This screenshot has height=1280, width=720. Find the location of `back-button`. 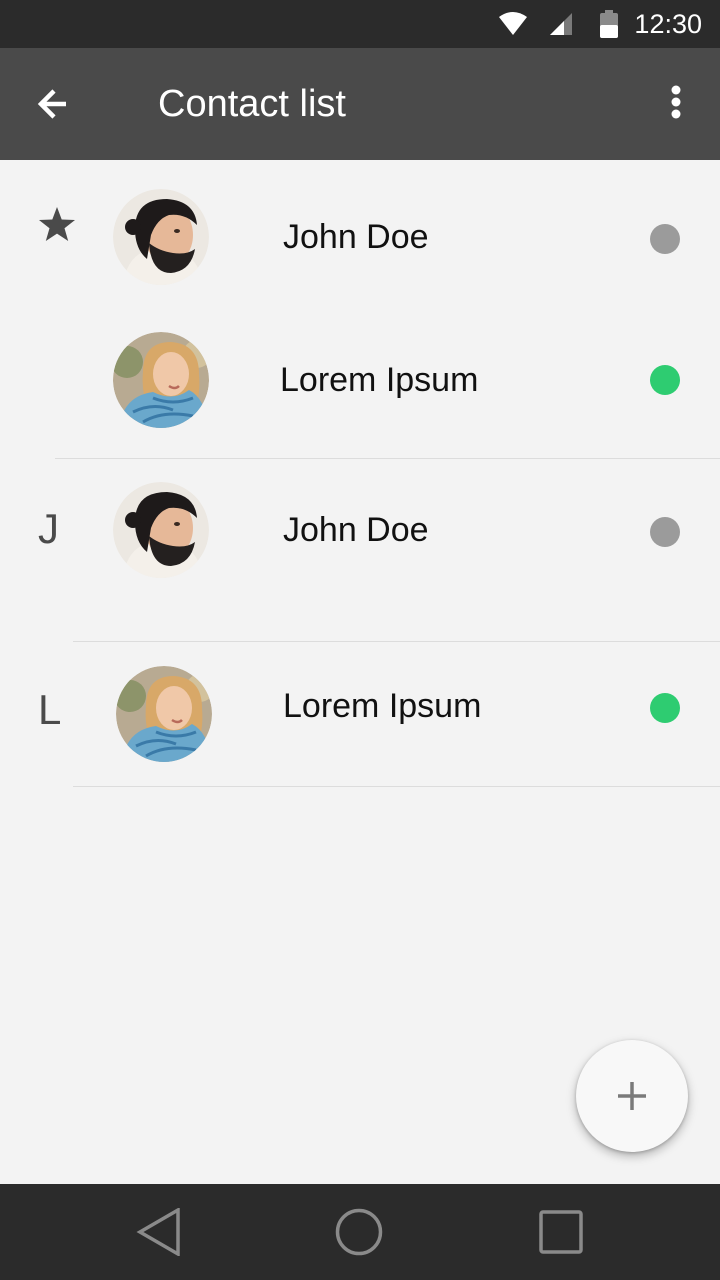

back-button is located at coordinates (54, 104).